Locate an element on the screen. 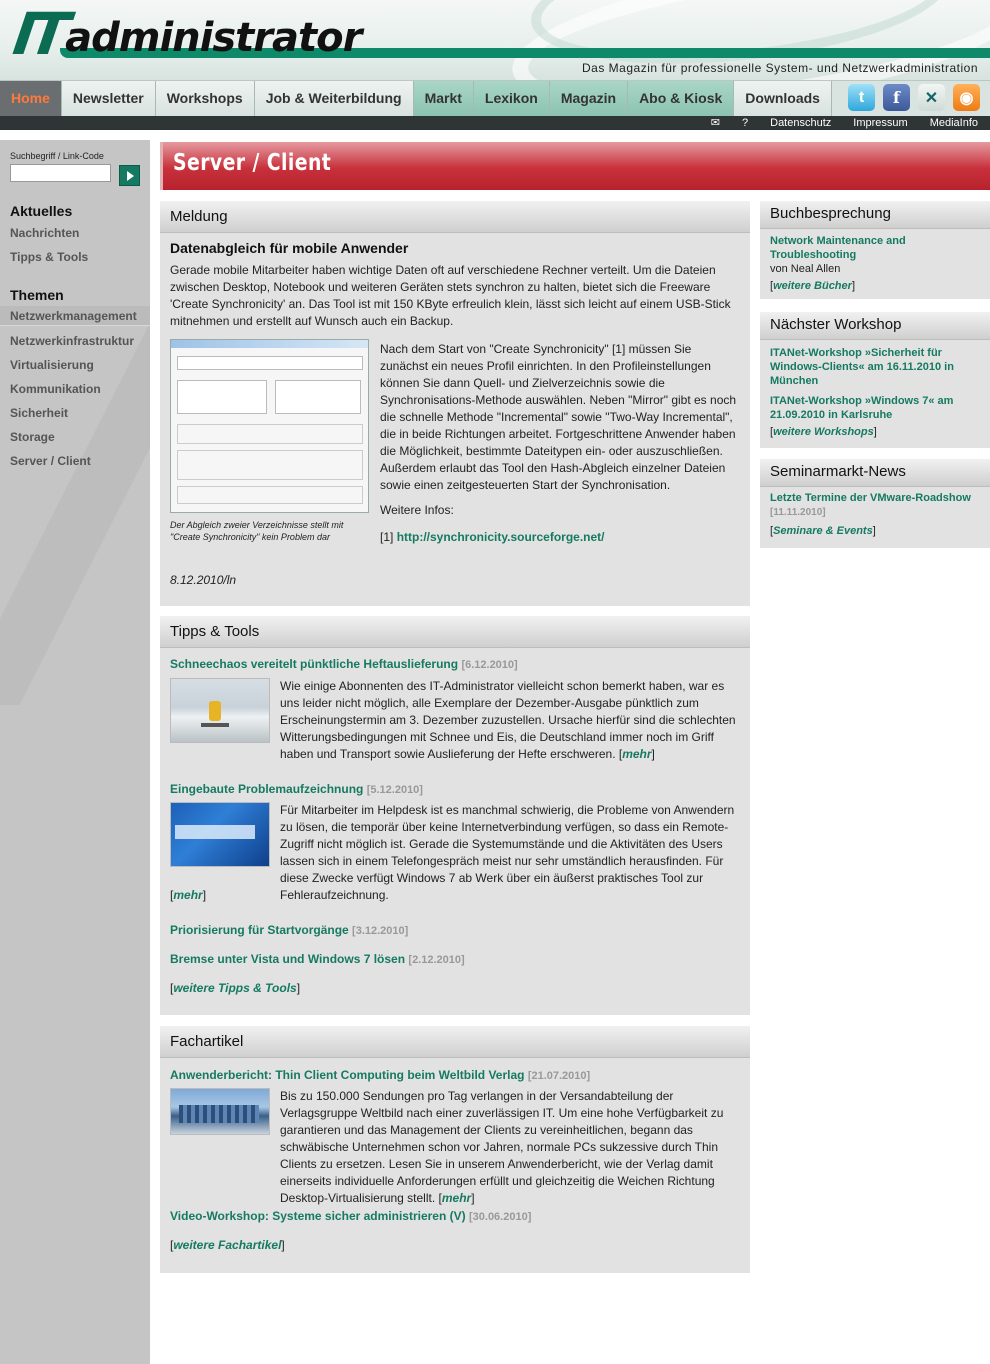 The image size is (990, 1364). reference-label: [1] is located at coordinates (387, 537).